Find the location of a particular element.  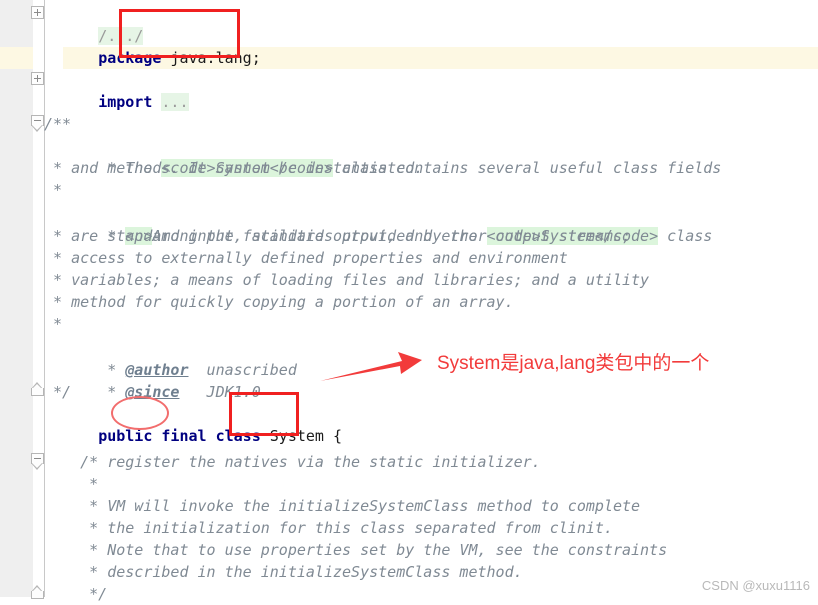

code-line-javadoc-3: * is located at coordinates (53, 190).